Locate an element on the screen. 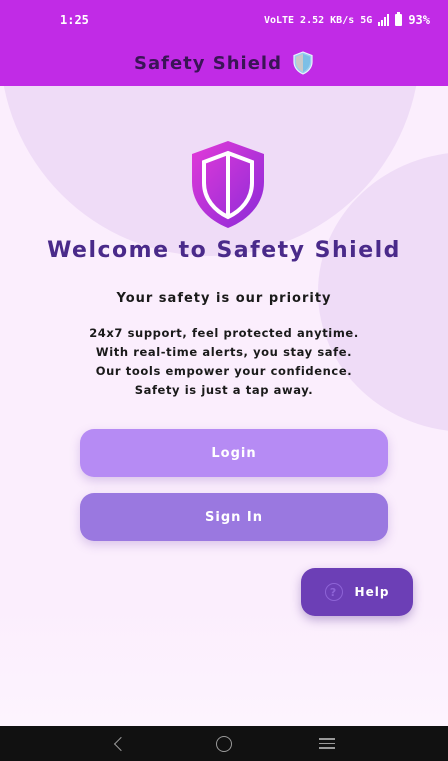 This screenshot has width=448, height=761. status-indicators: VoLTE 2.52 KB/s 5G 93% is located at coordinates (346, 19).